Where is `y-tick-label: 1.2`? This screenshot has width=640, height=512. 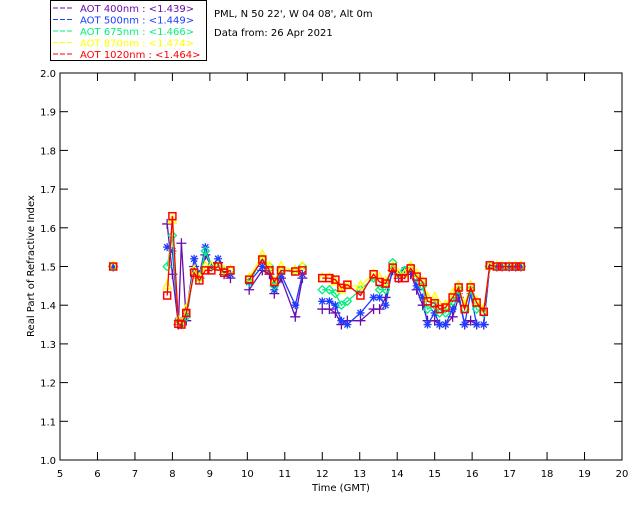 y-tick-label: 1.2 is located at coordinates (48, 384).